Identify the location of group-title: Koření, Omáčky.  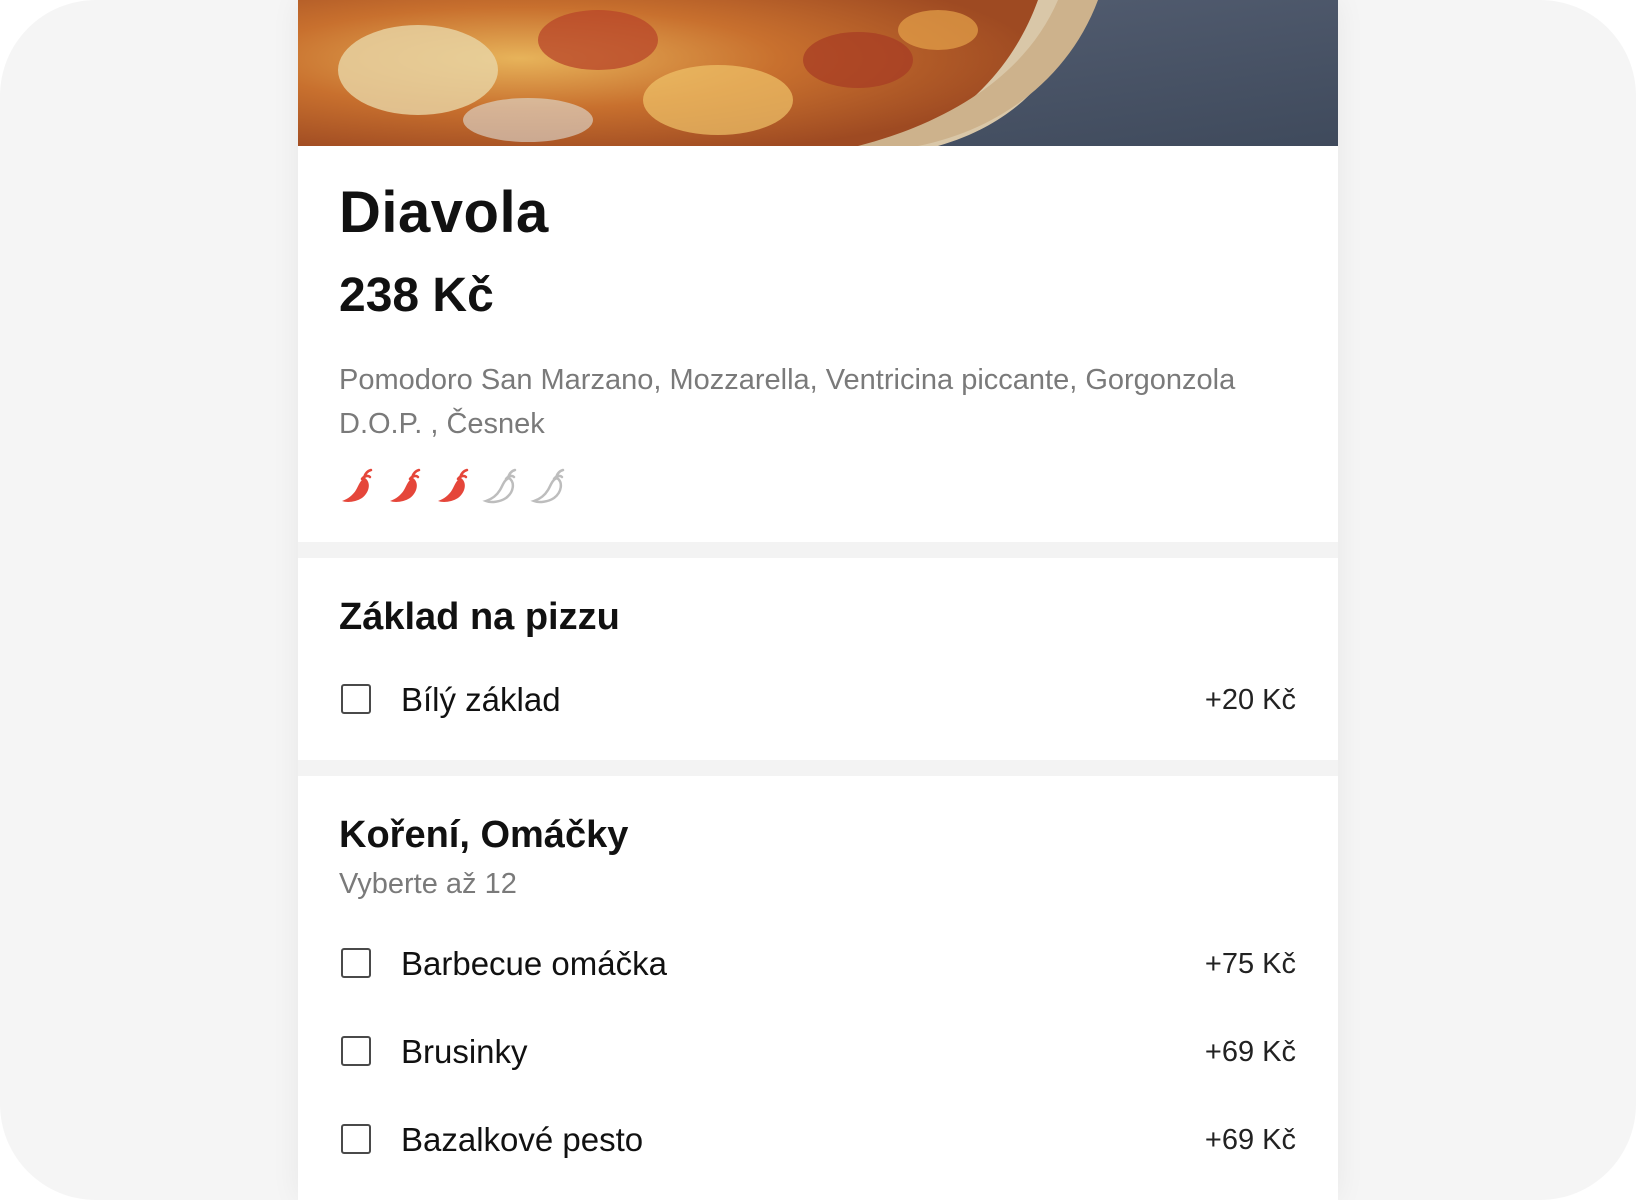
(484, 835).